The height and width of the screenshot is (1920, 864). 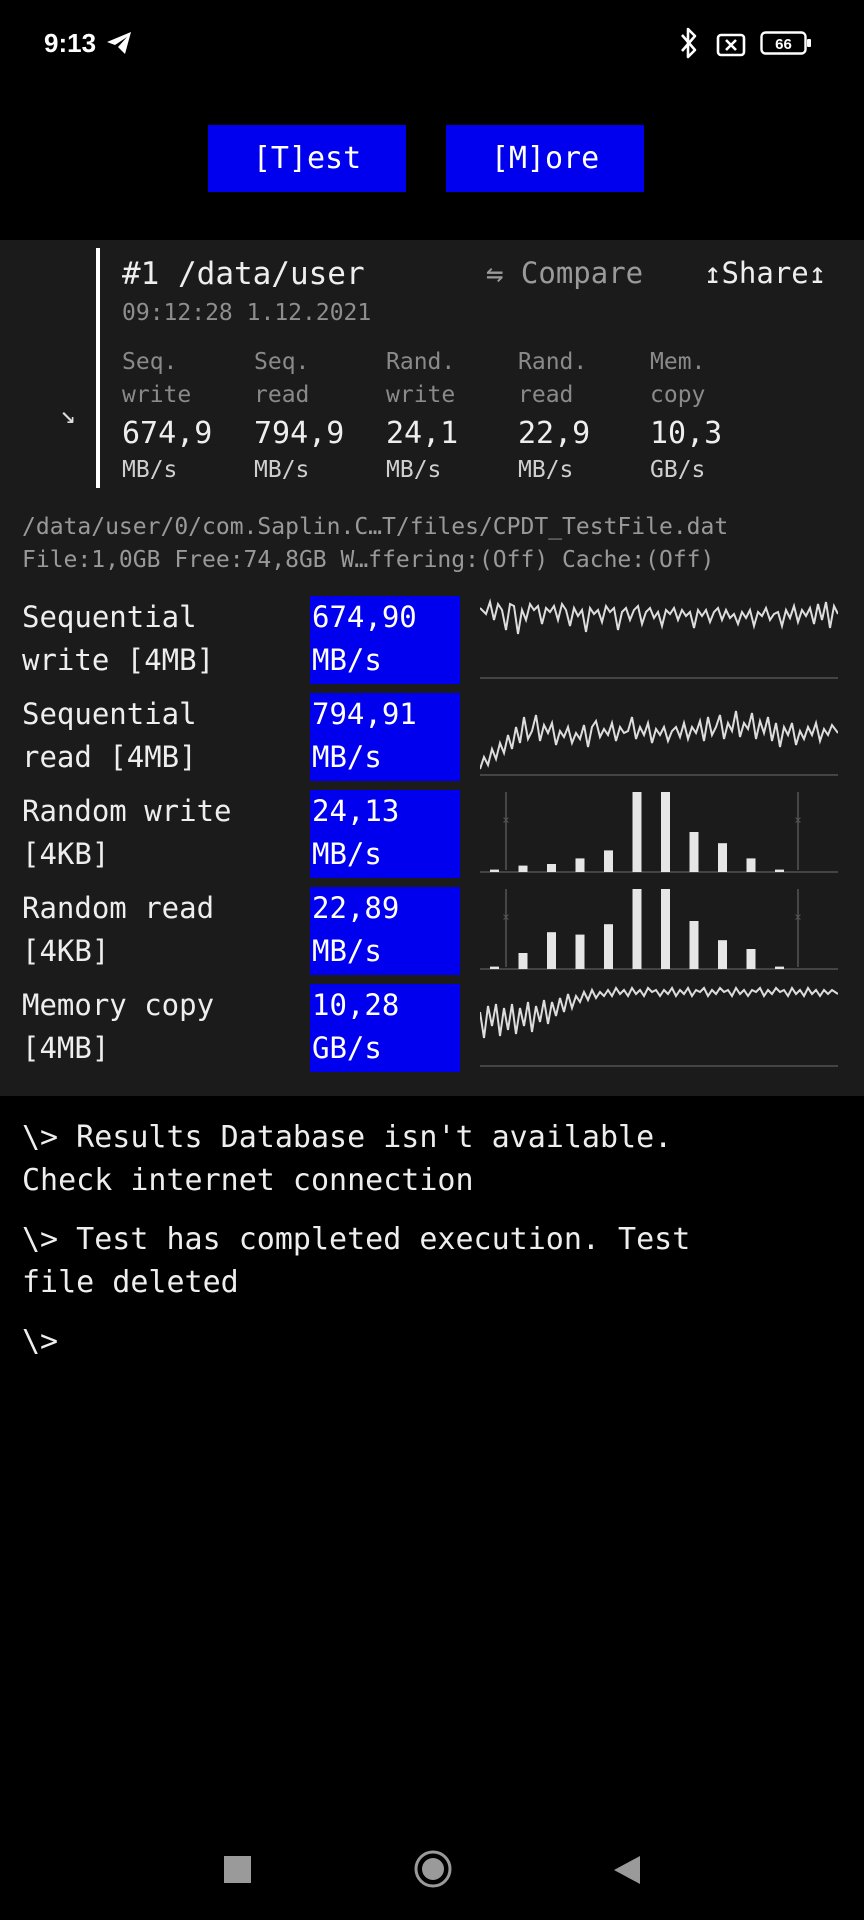 What do you see at coordinates (347, 1048) in the screenshot?
I see `result-unit: GB/s` at bounding box center [347, 1048].